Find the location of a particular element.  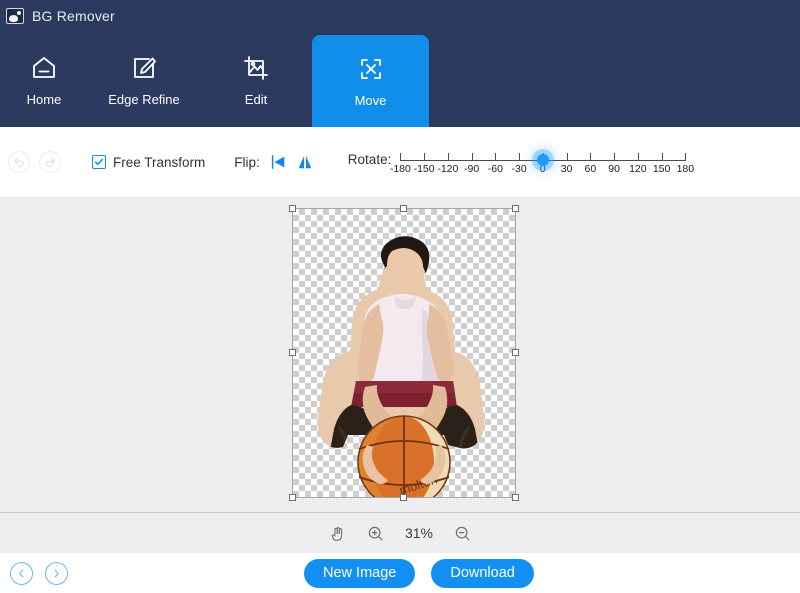

handle-top-center is located at coordinates (403, 208).